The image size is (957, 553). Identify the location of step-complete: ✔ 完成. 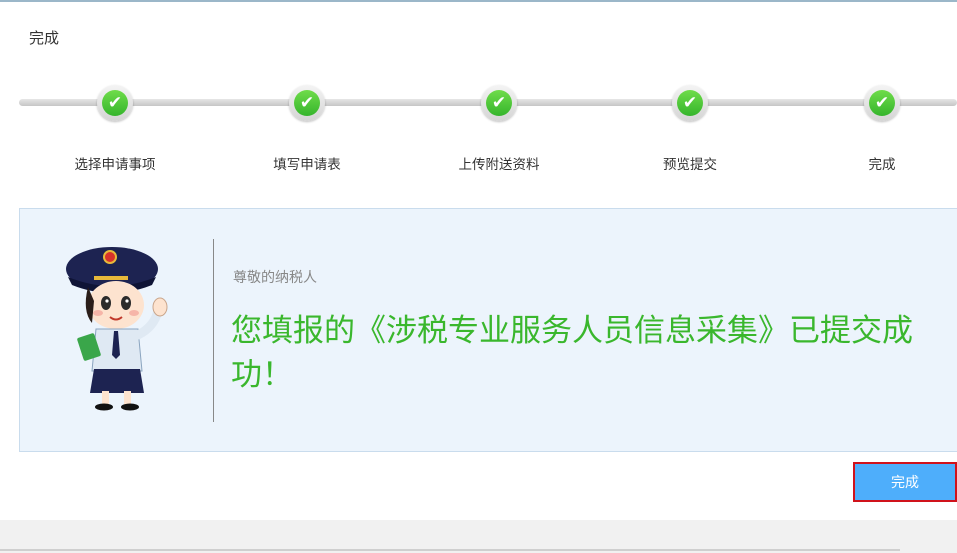
(879, 129).